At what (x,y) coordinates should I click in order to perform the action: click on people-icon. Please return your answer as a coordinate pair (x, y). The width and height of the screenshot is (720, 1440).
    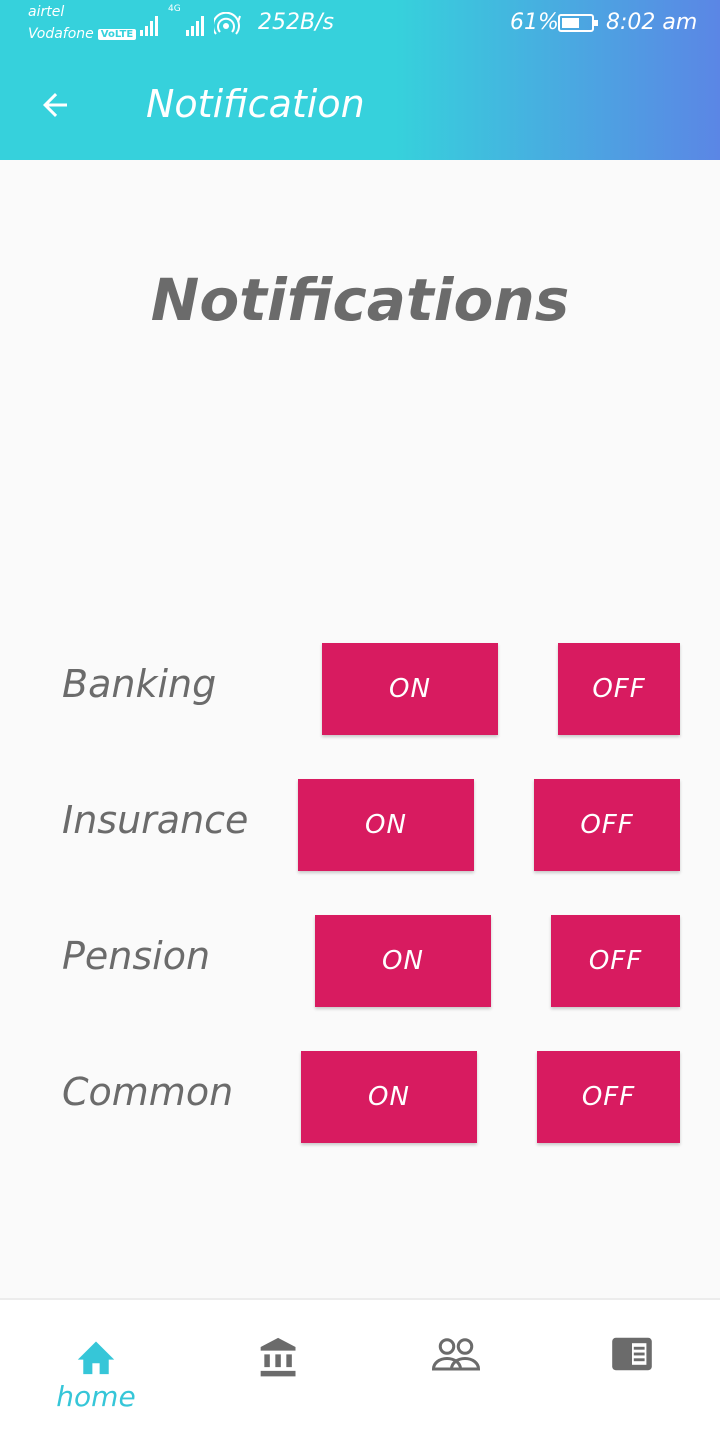
    Looking at the image, I should click on (456, 1354).